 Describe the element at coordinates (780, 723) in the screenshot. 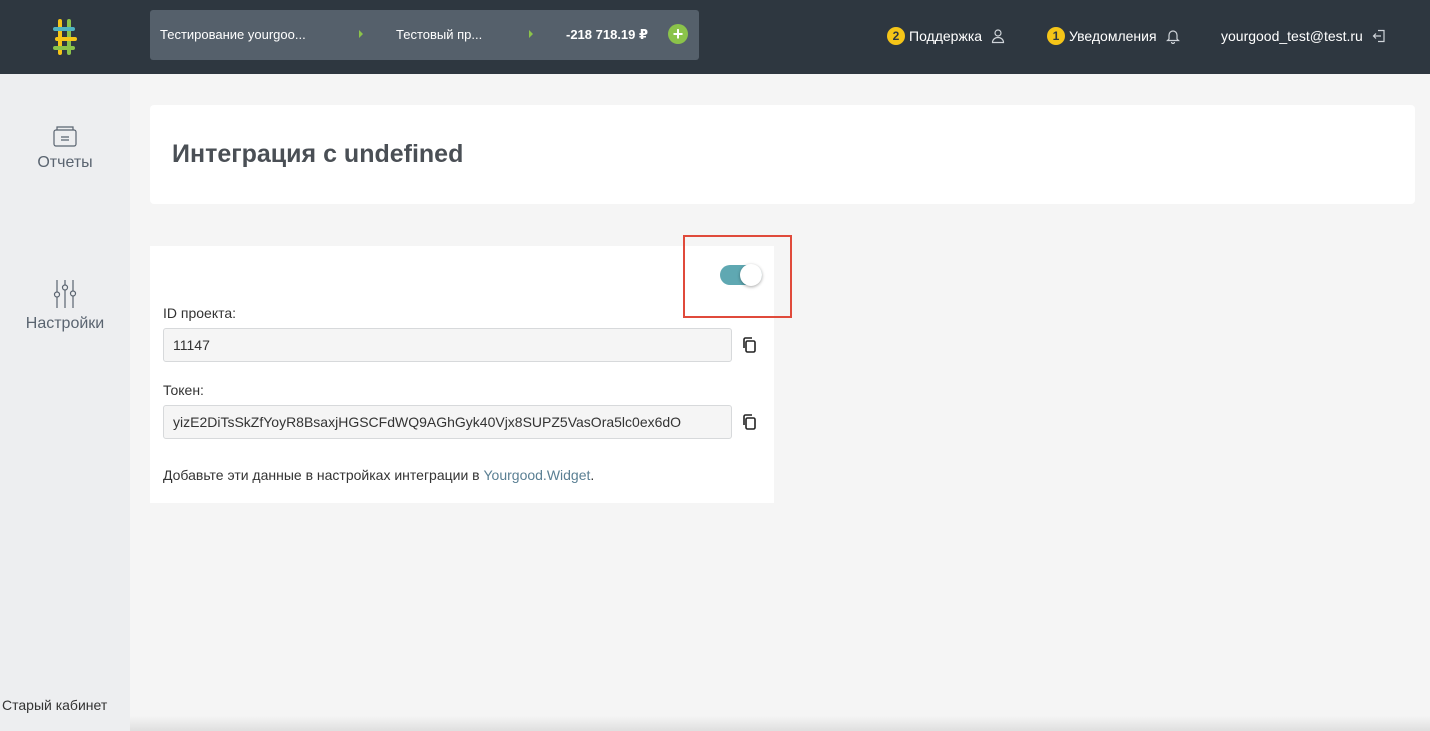

I see `bottom-shadow` at that location.